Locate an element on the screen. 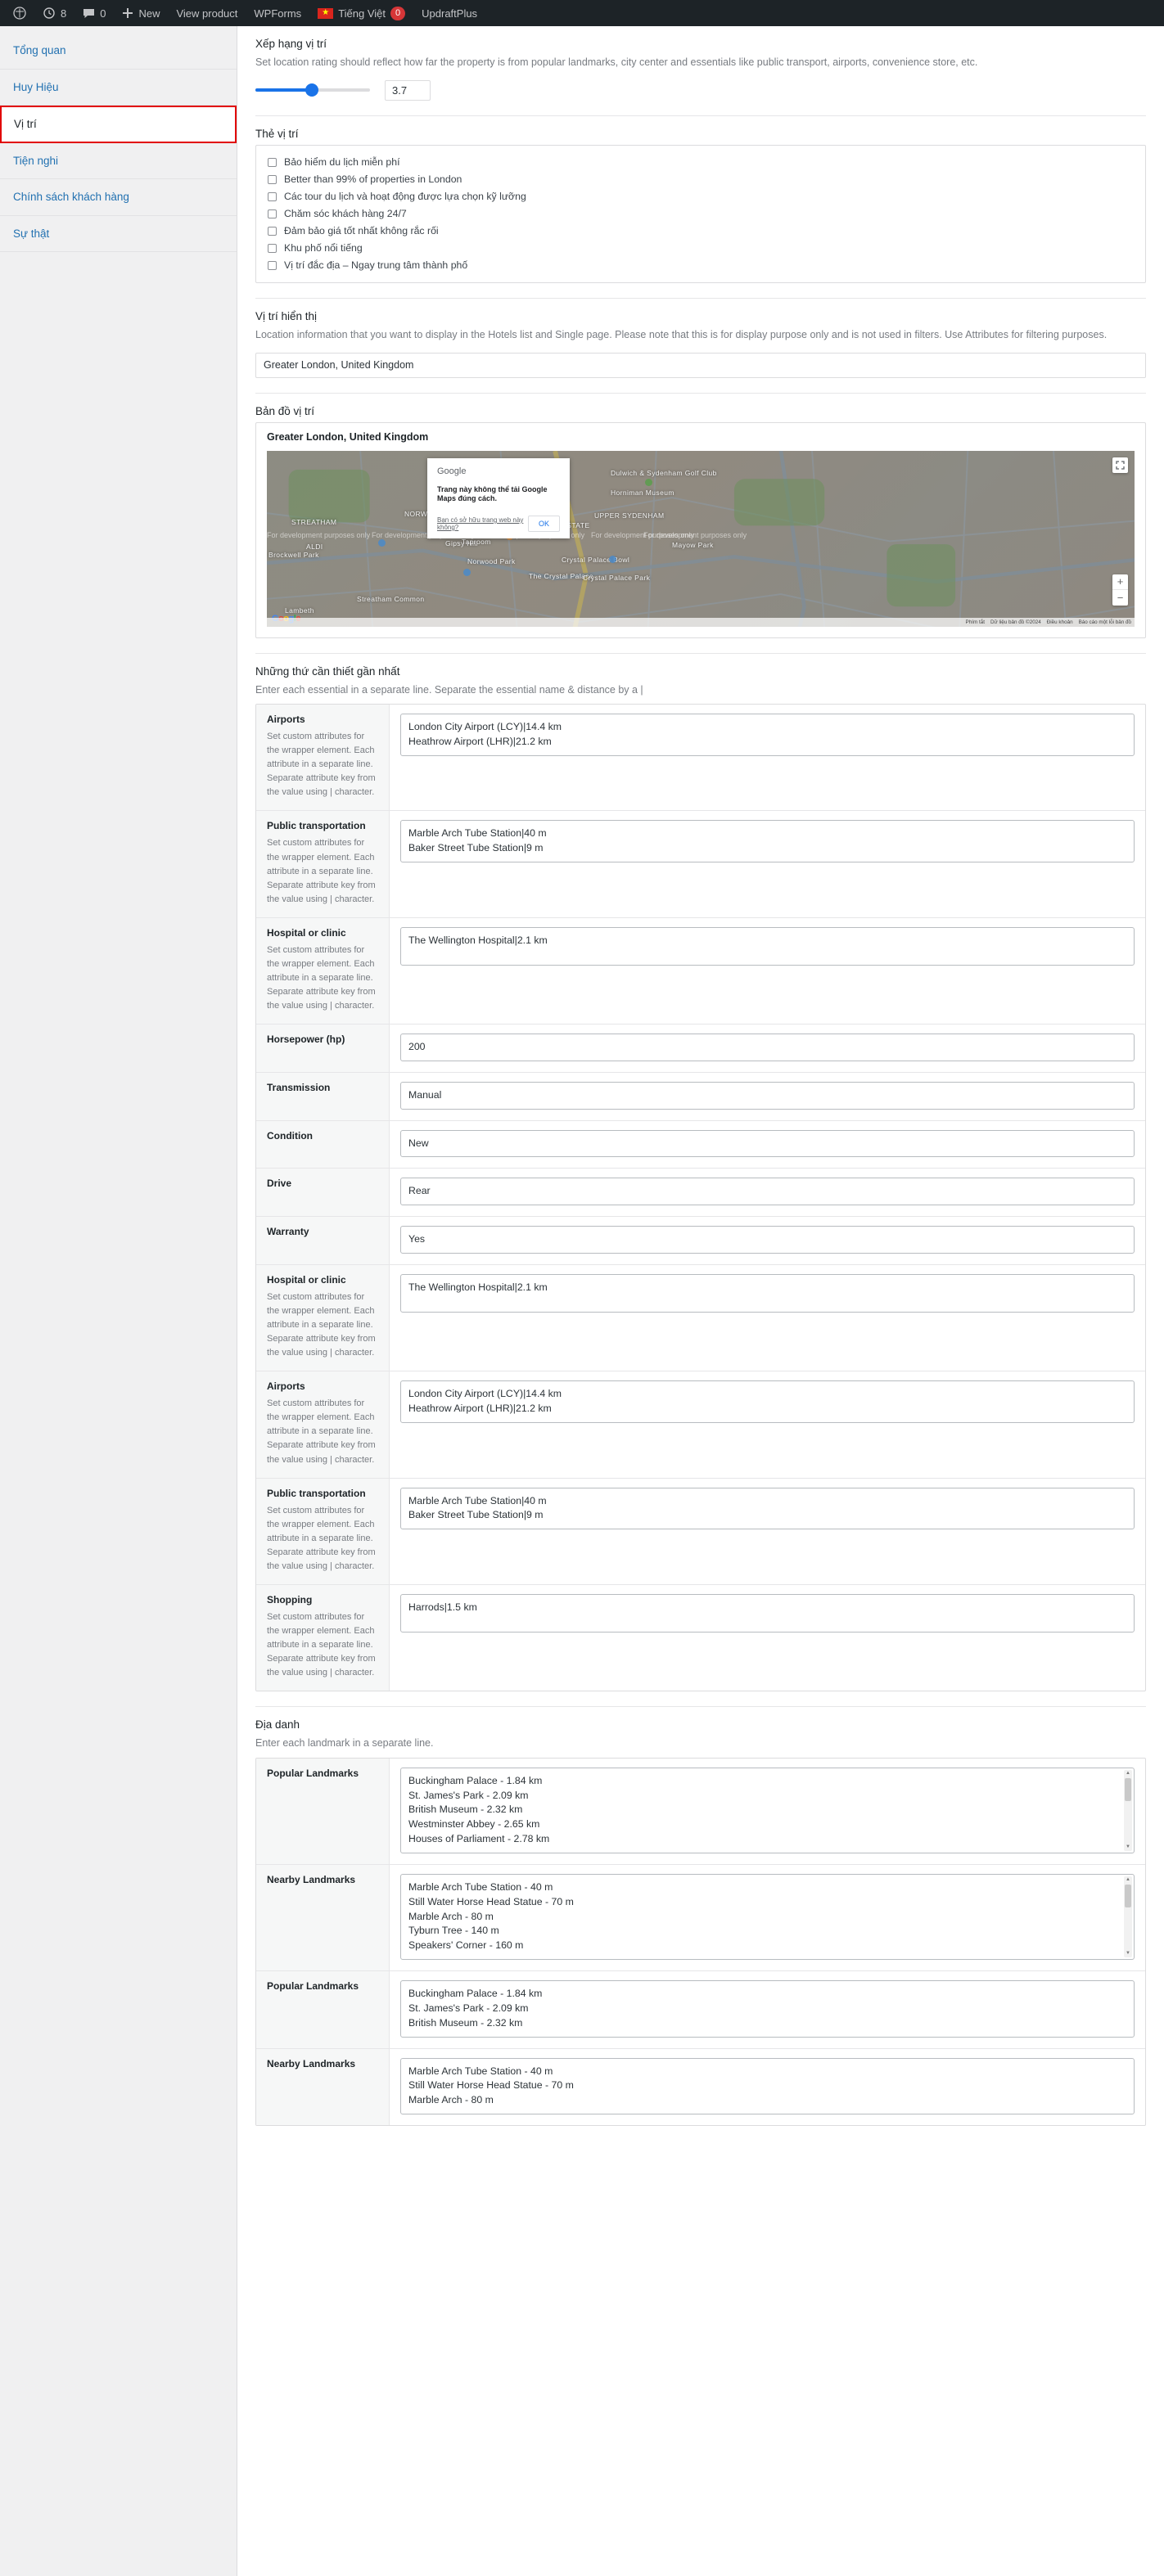  essentials-row-value-cell: Rear is located at coordinates (767, 1192).